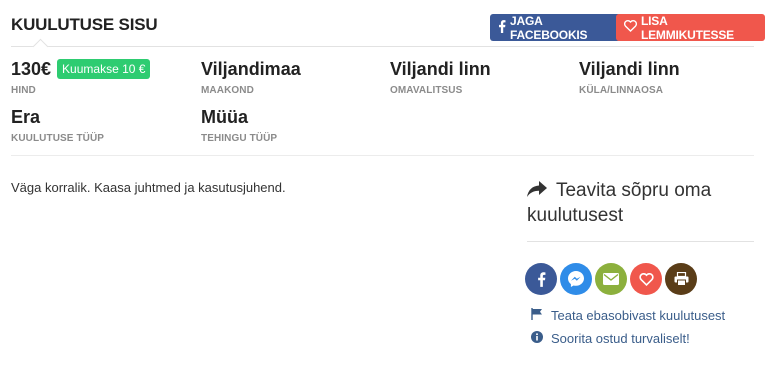 This screenshot has width=768, height=370. I want to click on safe-buy-link: Soorita ostud turvaliselt!, so click(610, 338).